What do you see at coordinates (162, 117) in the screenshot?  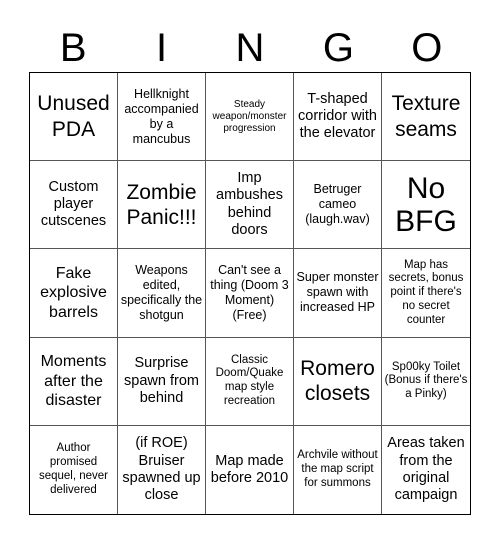 I see `bingo-cell: Hellknight accompanied by a mancubus` at bounding box center [162, 117].